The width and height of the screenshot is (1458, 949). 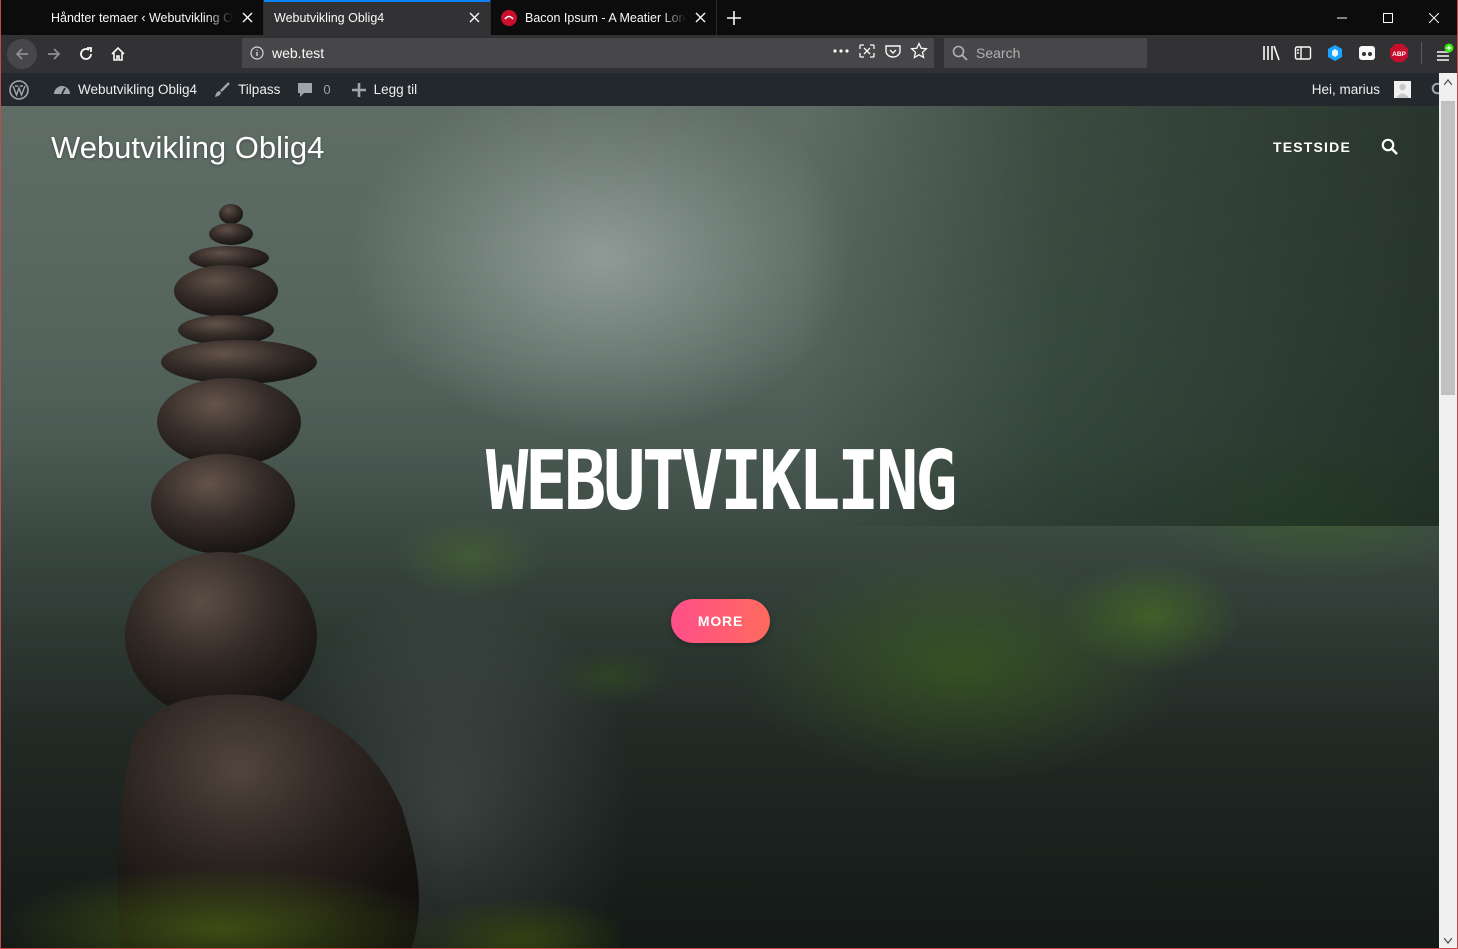 I want to click on arrow-right-icon, so click(x=54, y=54).